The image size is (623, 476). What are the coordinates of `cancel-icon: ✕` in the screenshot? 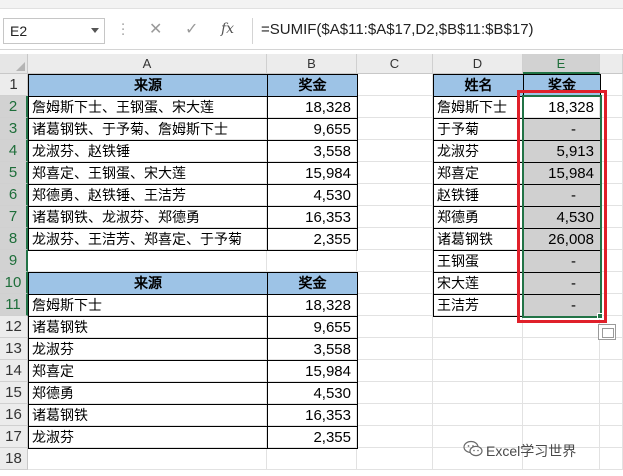 It's located at (155, 28).